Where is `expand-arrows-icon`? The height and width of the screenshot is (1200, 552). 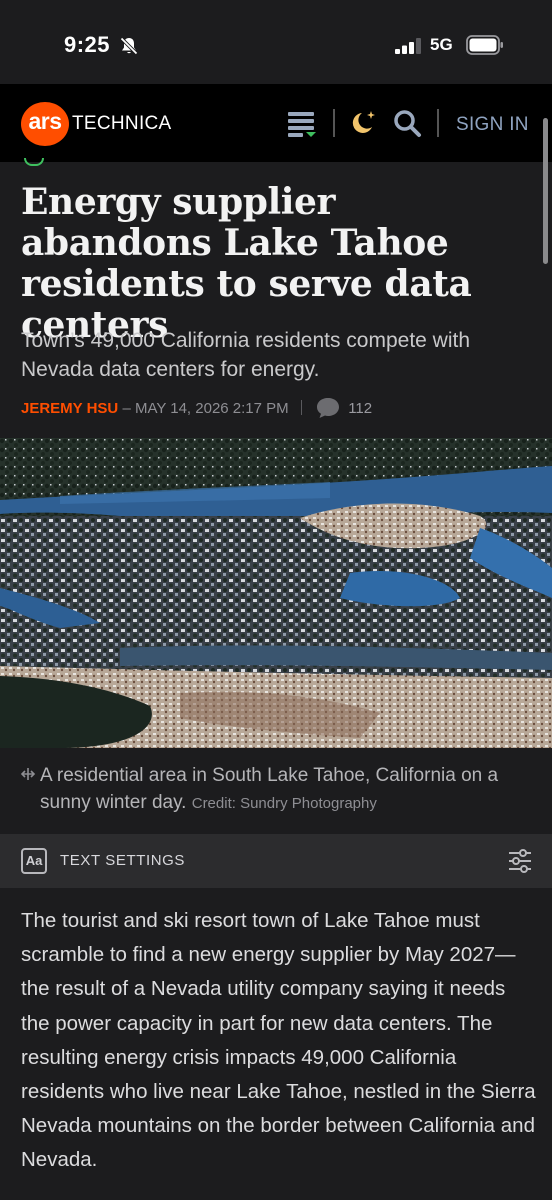
expand-arrows-icon is located at coordinates (28, 774).